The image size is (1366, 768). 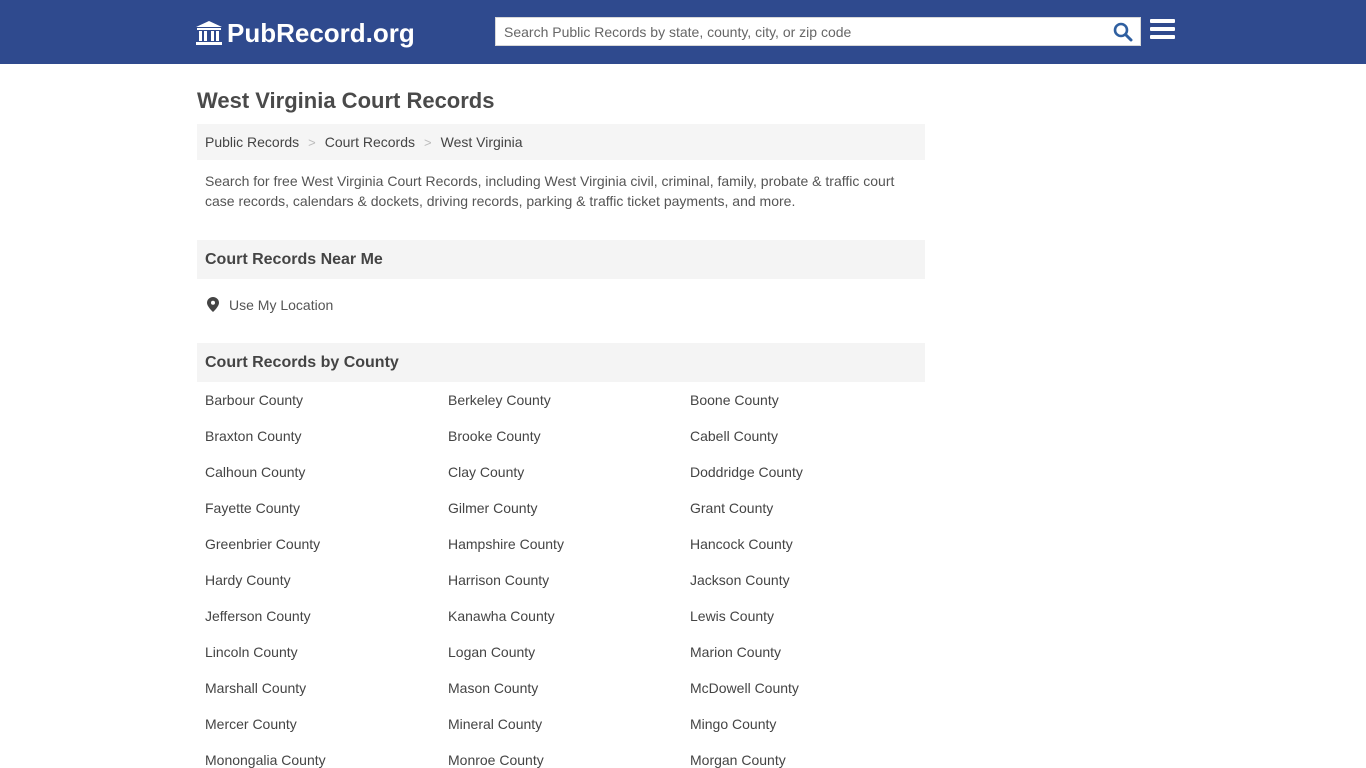 What do you see at coordinates (501, 616) in the screenshot?
I see `county-link: Kanawha County` at bounding box center [501, 616].